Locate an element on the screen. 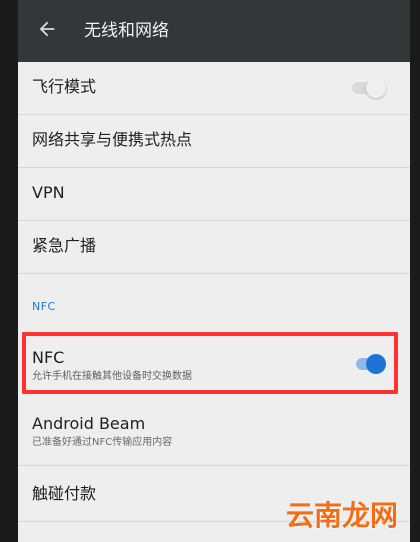  vpn-label: VPN is located at coordinates (48, 192).